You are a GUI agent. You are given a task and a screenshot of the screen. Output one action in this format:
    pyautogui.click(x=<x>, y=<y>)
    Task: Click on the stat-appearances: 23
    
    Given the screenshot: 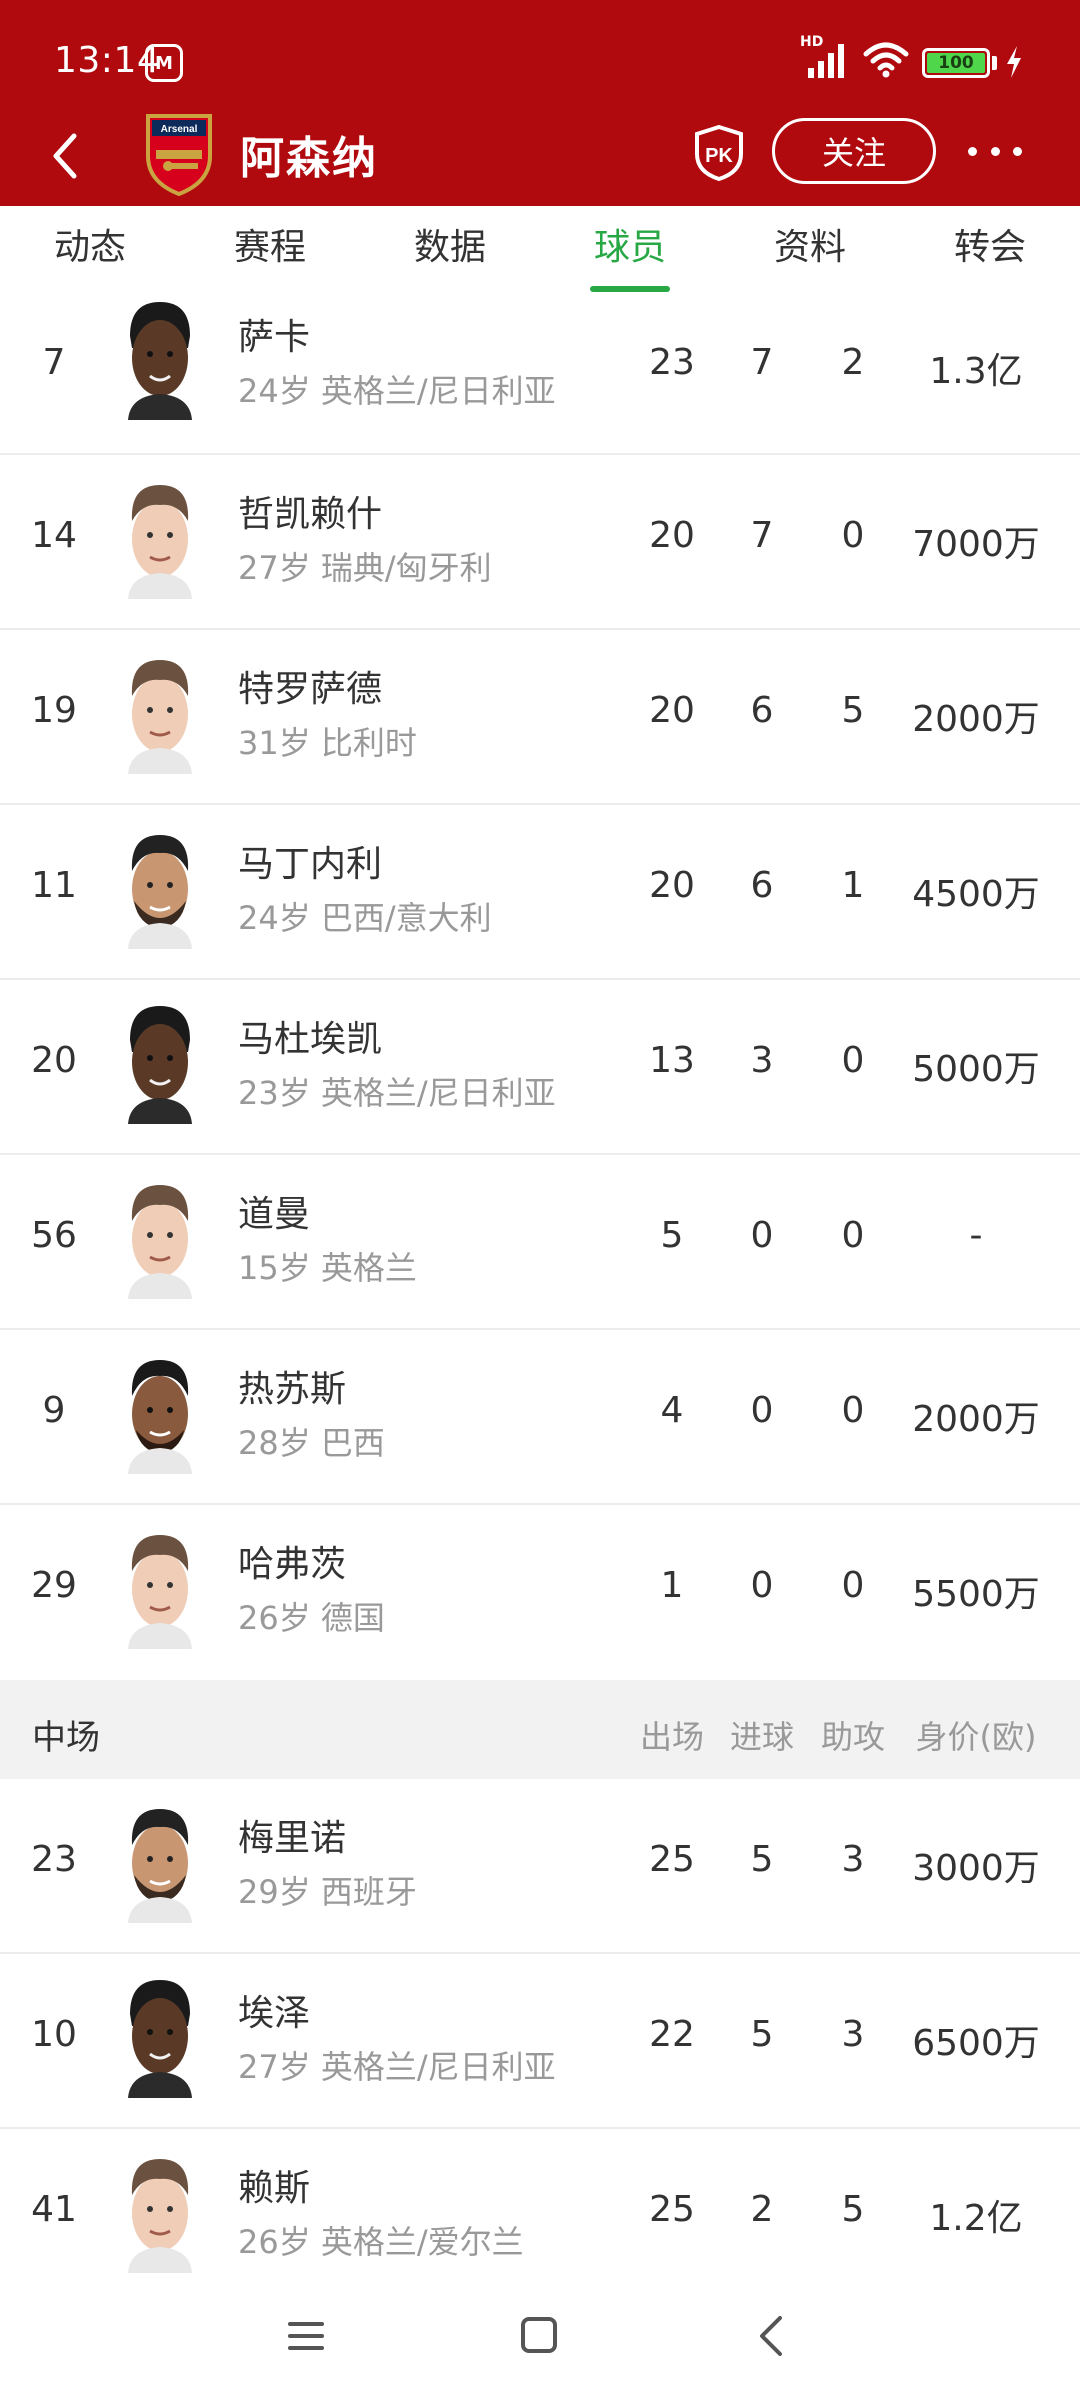 What is the action you would take?
    pyautogui.click(x=672, y=362)
    